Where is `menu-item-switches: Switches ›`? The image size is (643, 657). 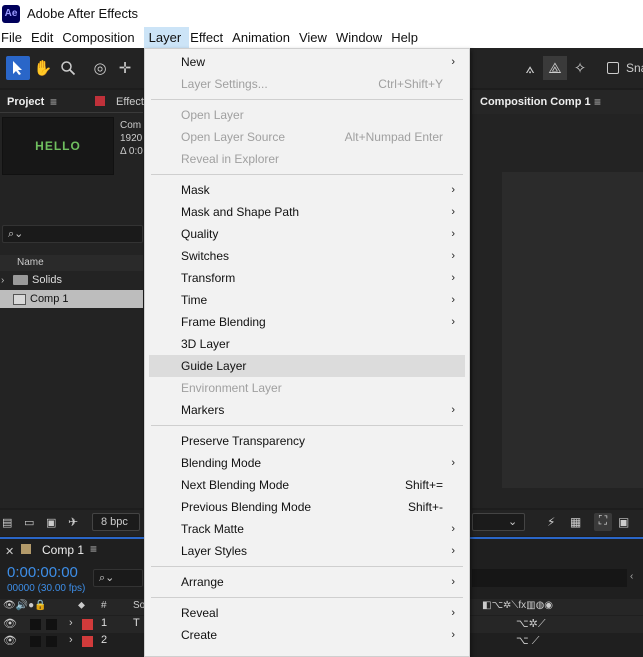 menu-item-switches: Switches › is located at coordinates (307, 256).